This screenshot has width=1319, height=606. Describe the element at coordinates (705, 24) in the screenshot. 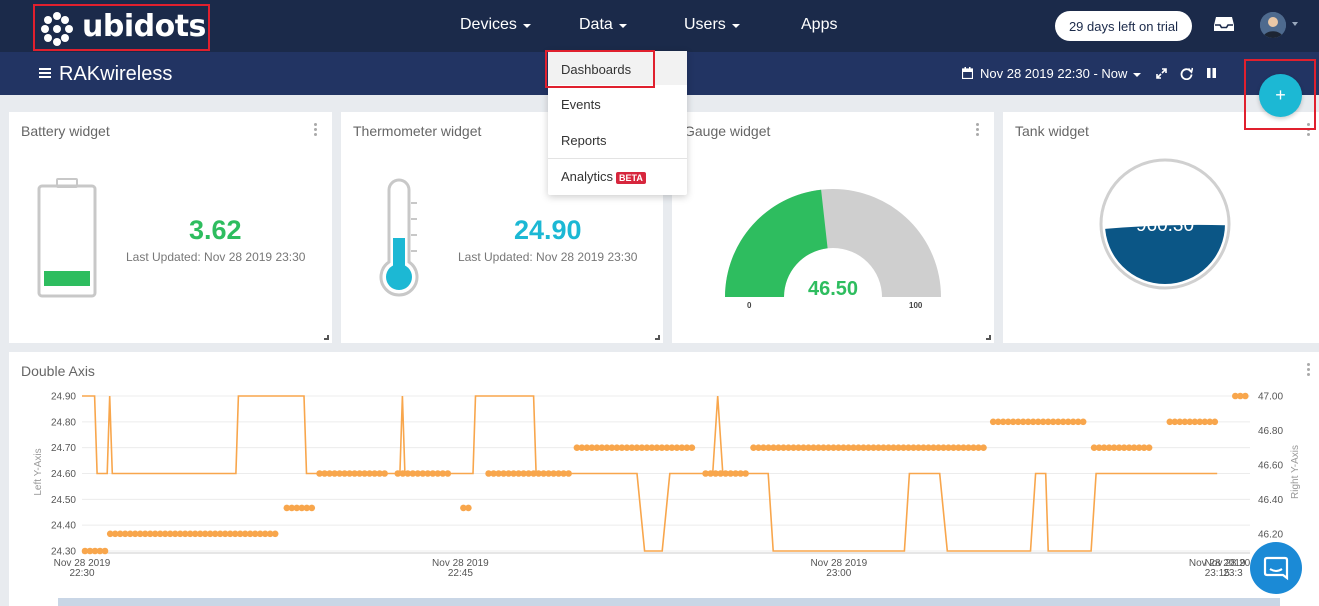

I see `nav-users-label: Users` at that location.